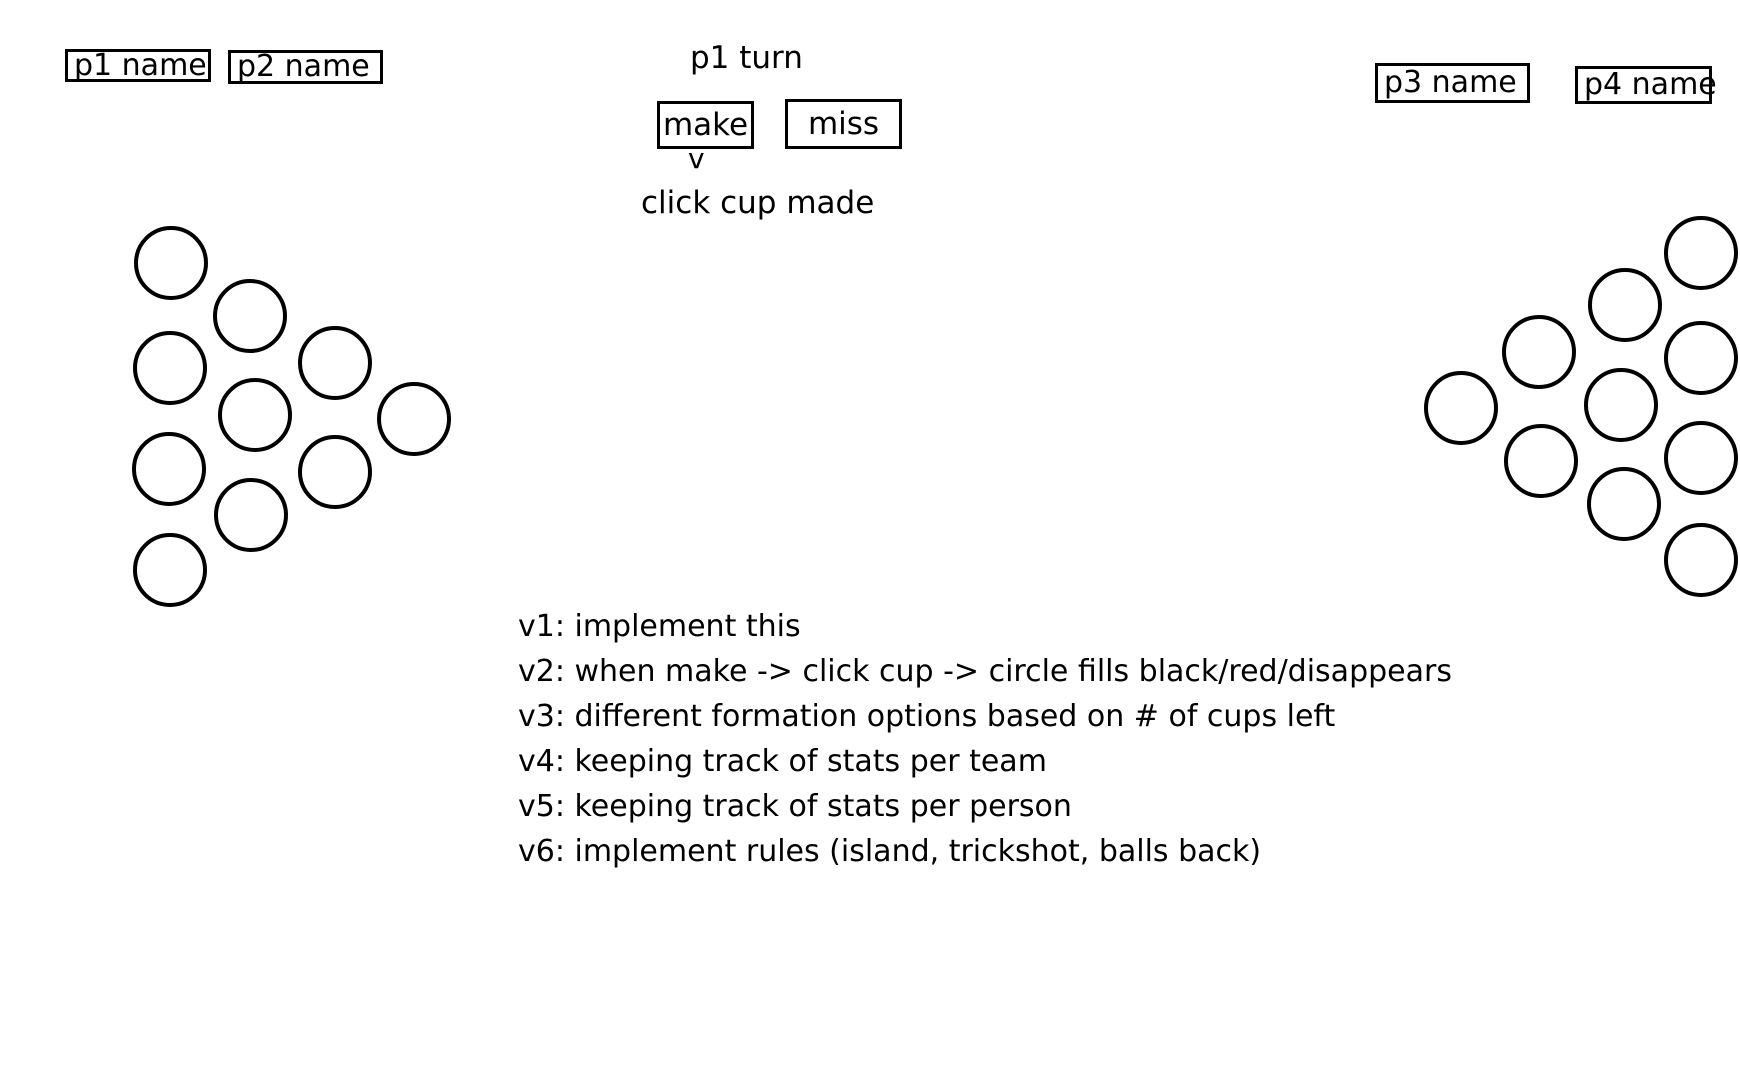 The width and height of the screenshot is (1740, 1075). What do you see at coordinates (1581, 406) in the screenshot?
I see `right-team-cup-rack` at bounding box center [1581, 406].